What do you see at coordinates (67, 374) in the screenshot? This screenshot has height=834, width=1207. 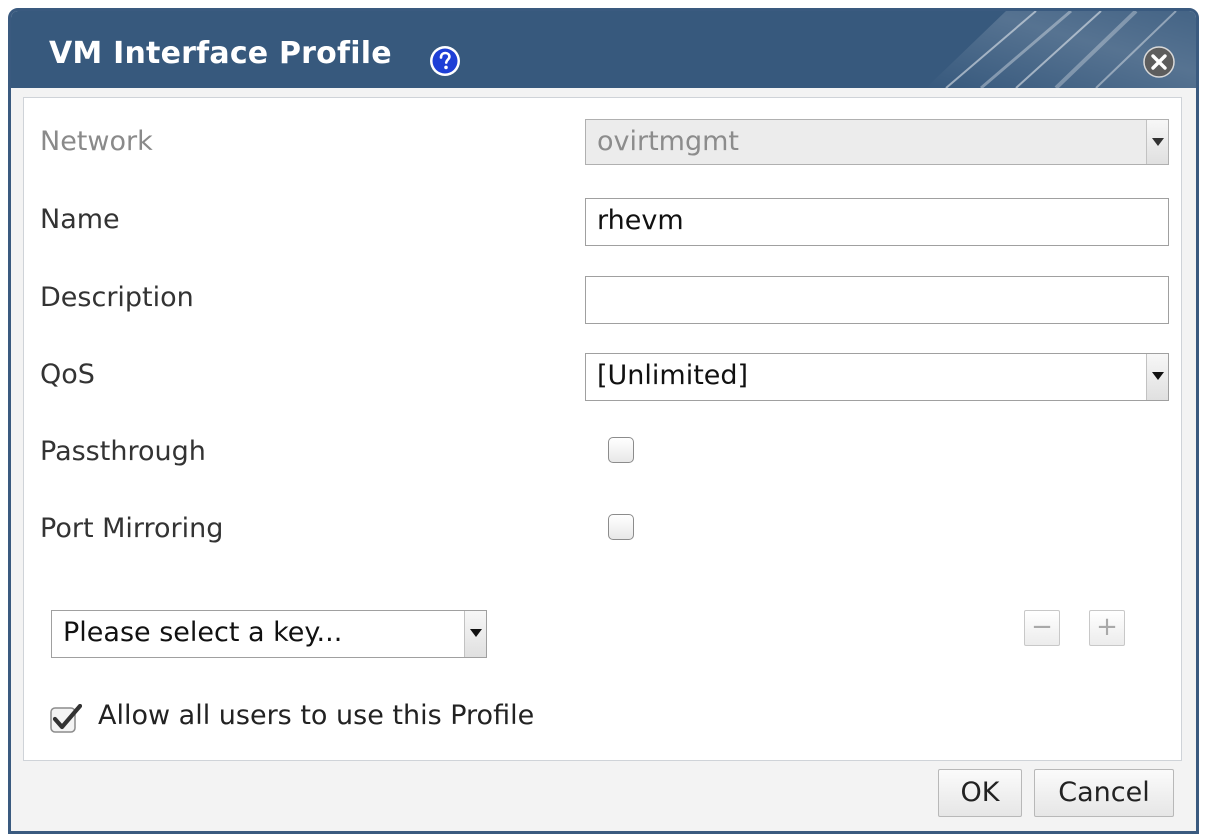 I see `qos-label: QoS` at bounding box center [67, 374].